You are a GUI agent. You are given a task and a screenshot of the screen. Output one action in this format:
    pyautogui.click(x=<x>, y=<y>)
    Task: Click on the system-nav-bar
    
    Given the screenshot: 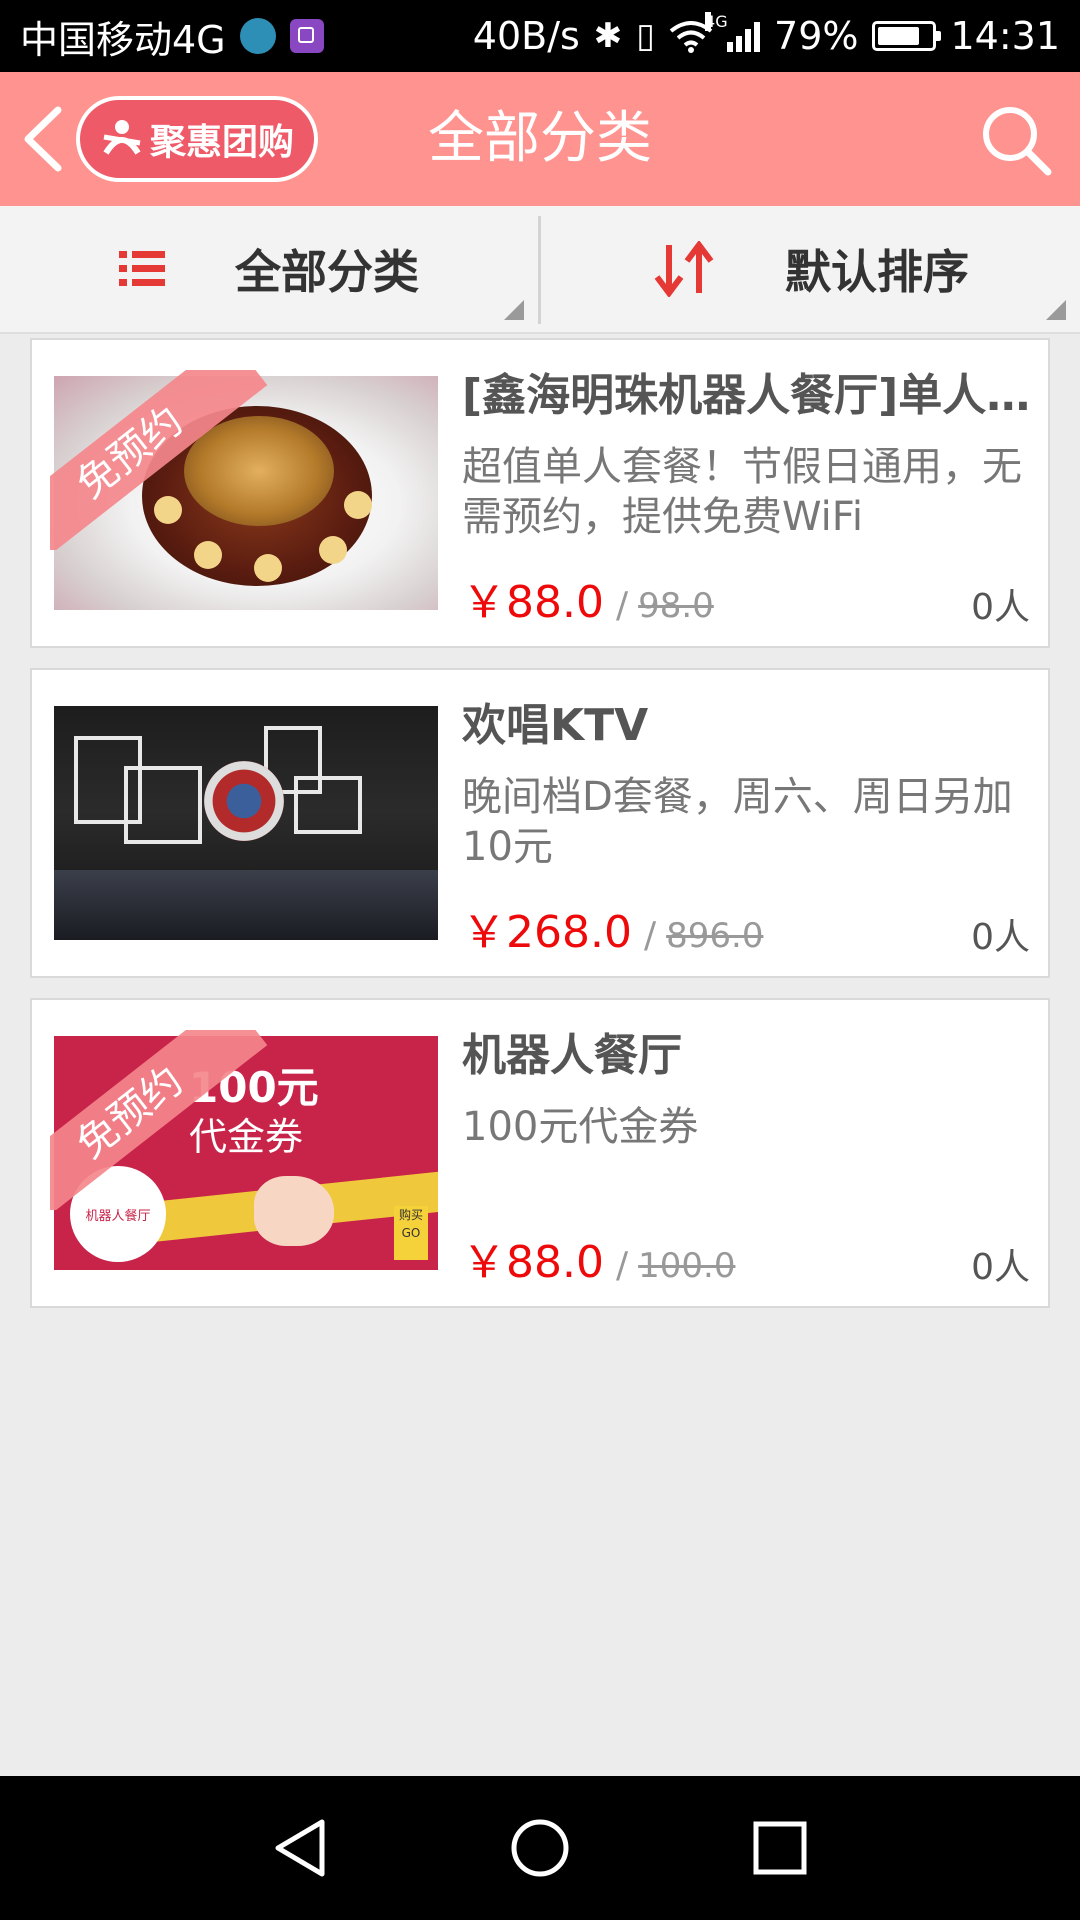 What is the action you would take?
    pyautogui.click(x=540, y=1848)
    